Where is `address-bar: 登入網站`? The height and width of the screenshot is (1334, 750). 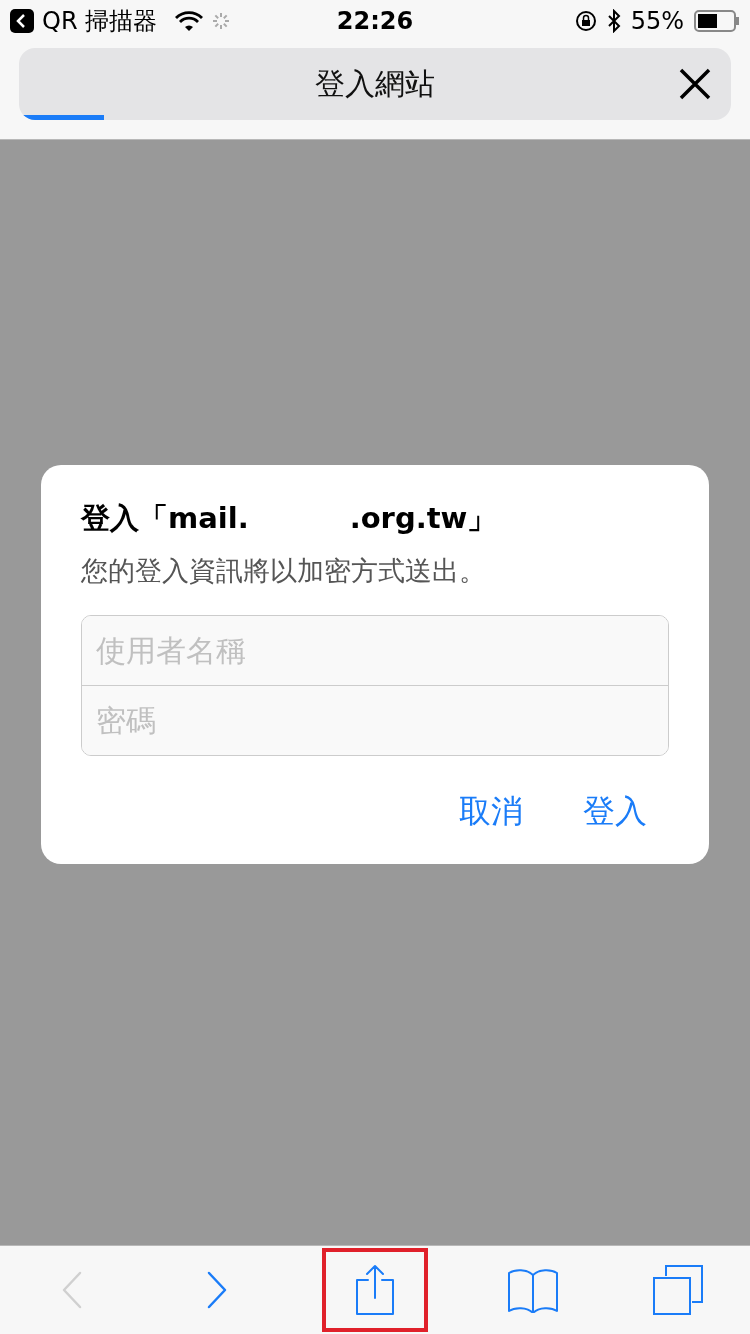
address-bar: 登入網站 is located at coordinates (375, 84).